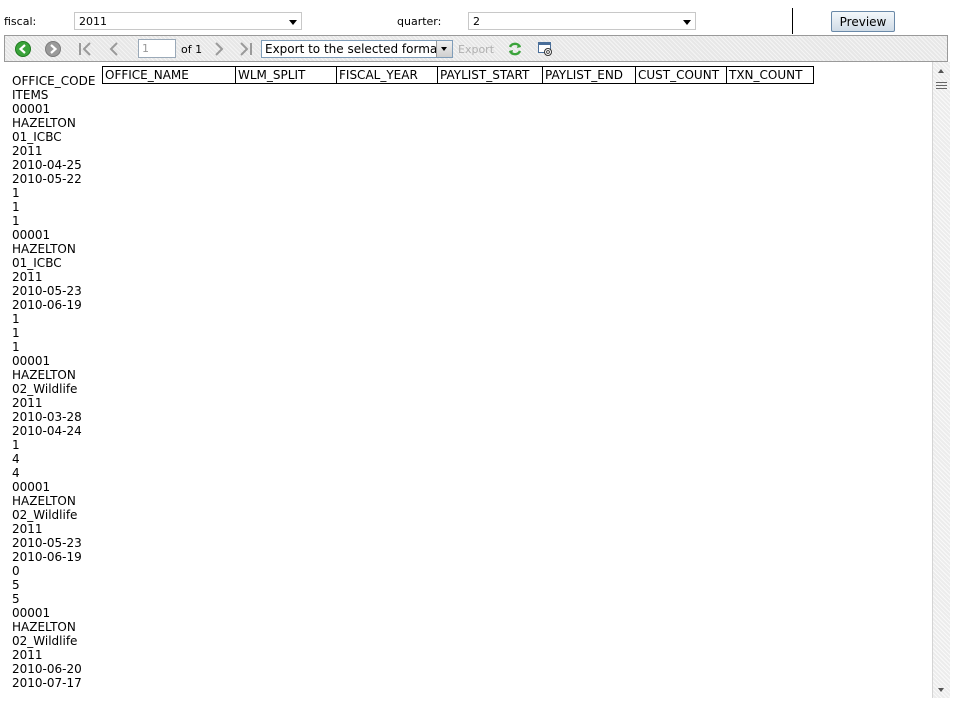 The width and height of the screenshot is (962, 712). Describe the element at coordinates (490, 75) in the screenshot. I see `column-header: PAYLIST_START` at that location.